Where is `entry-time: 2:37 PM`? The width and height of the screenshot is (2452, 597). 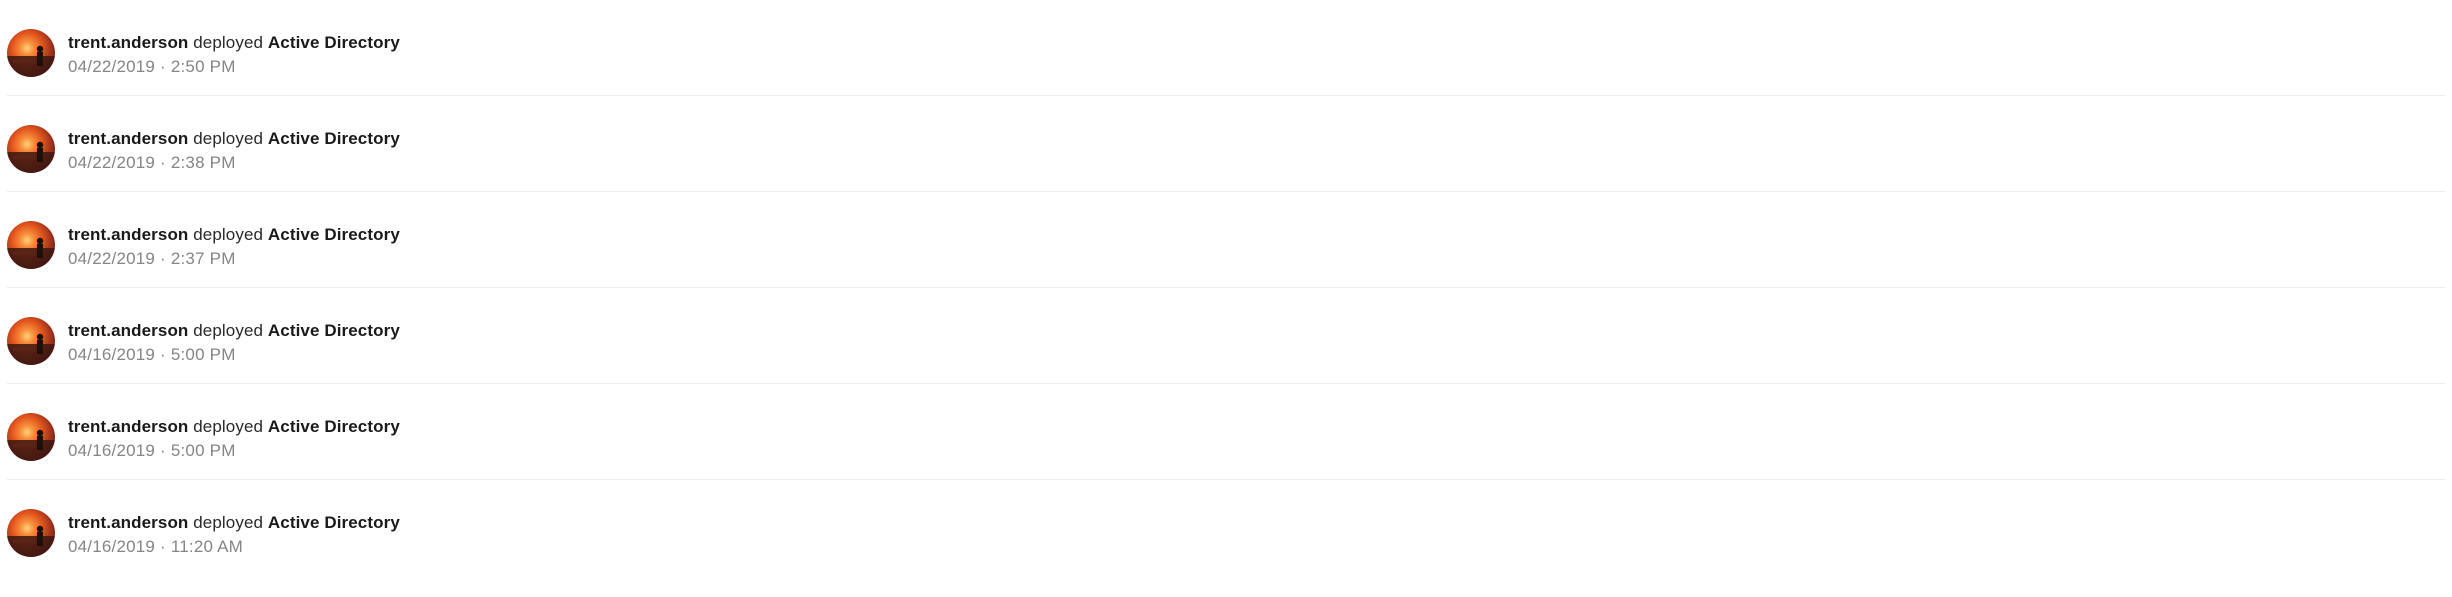 entry-time: 2:37 PM is located at coordinates (203, 258).